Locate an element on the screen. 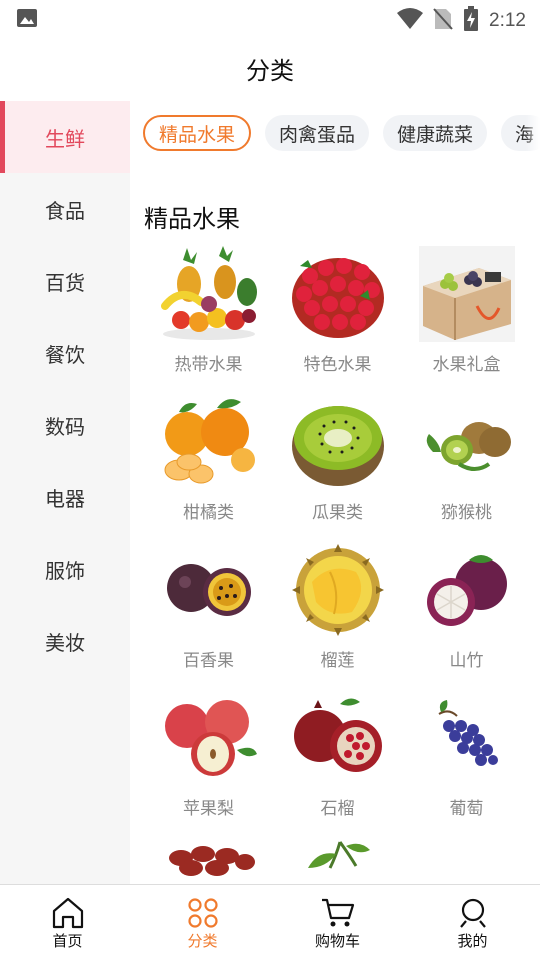 The height and width of the screenshot is (961, 540). product-label: 百香果 is located at coordinates (208, 661).